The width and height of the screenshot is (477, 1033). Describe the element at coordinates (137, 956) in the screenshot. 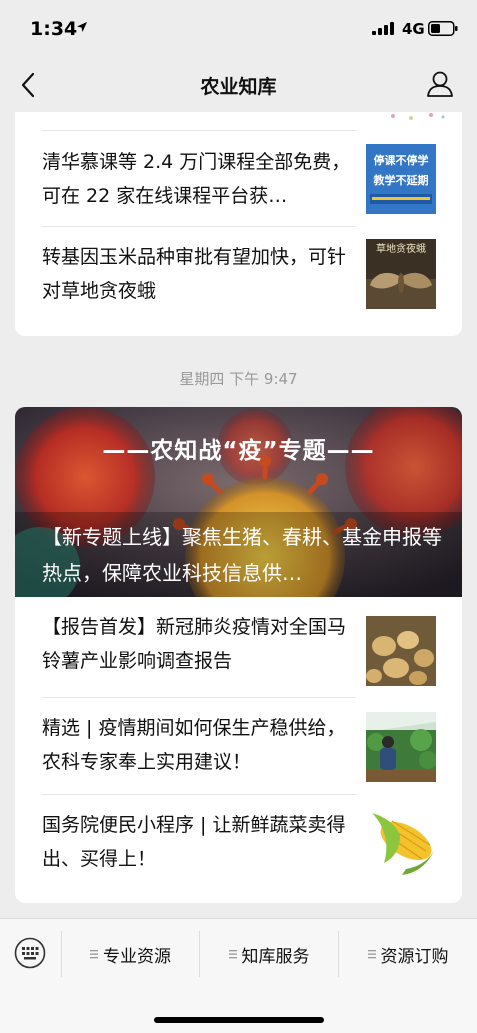

I see `menu-label: 专业资源` at that location.